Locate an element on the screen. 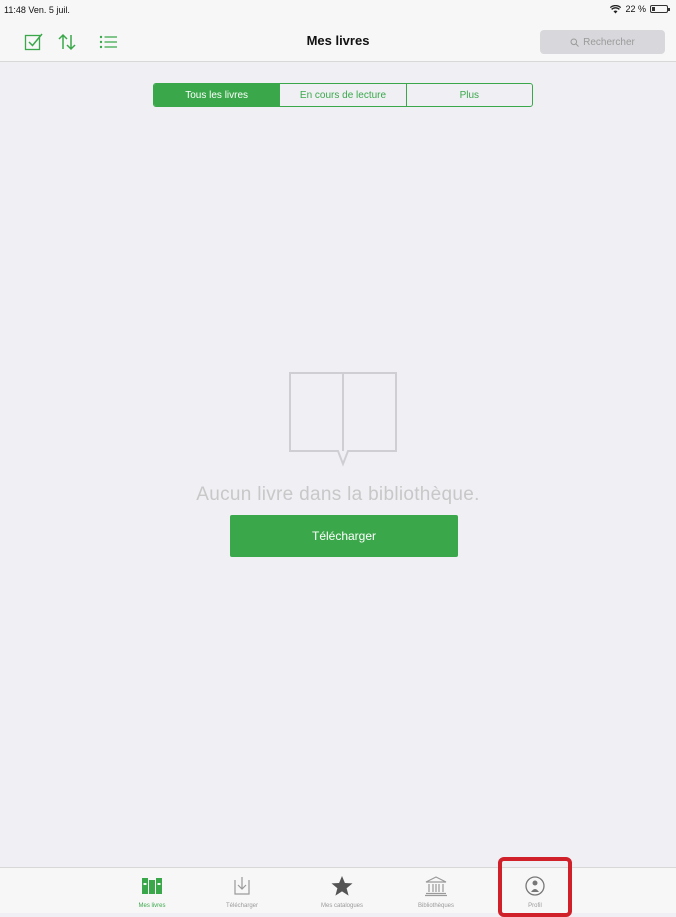  navigation-bar: Mes livres Rechercher is located at coordinates (338, 41).